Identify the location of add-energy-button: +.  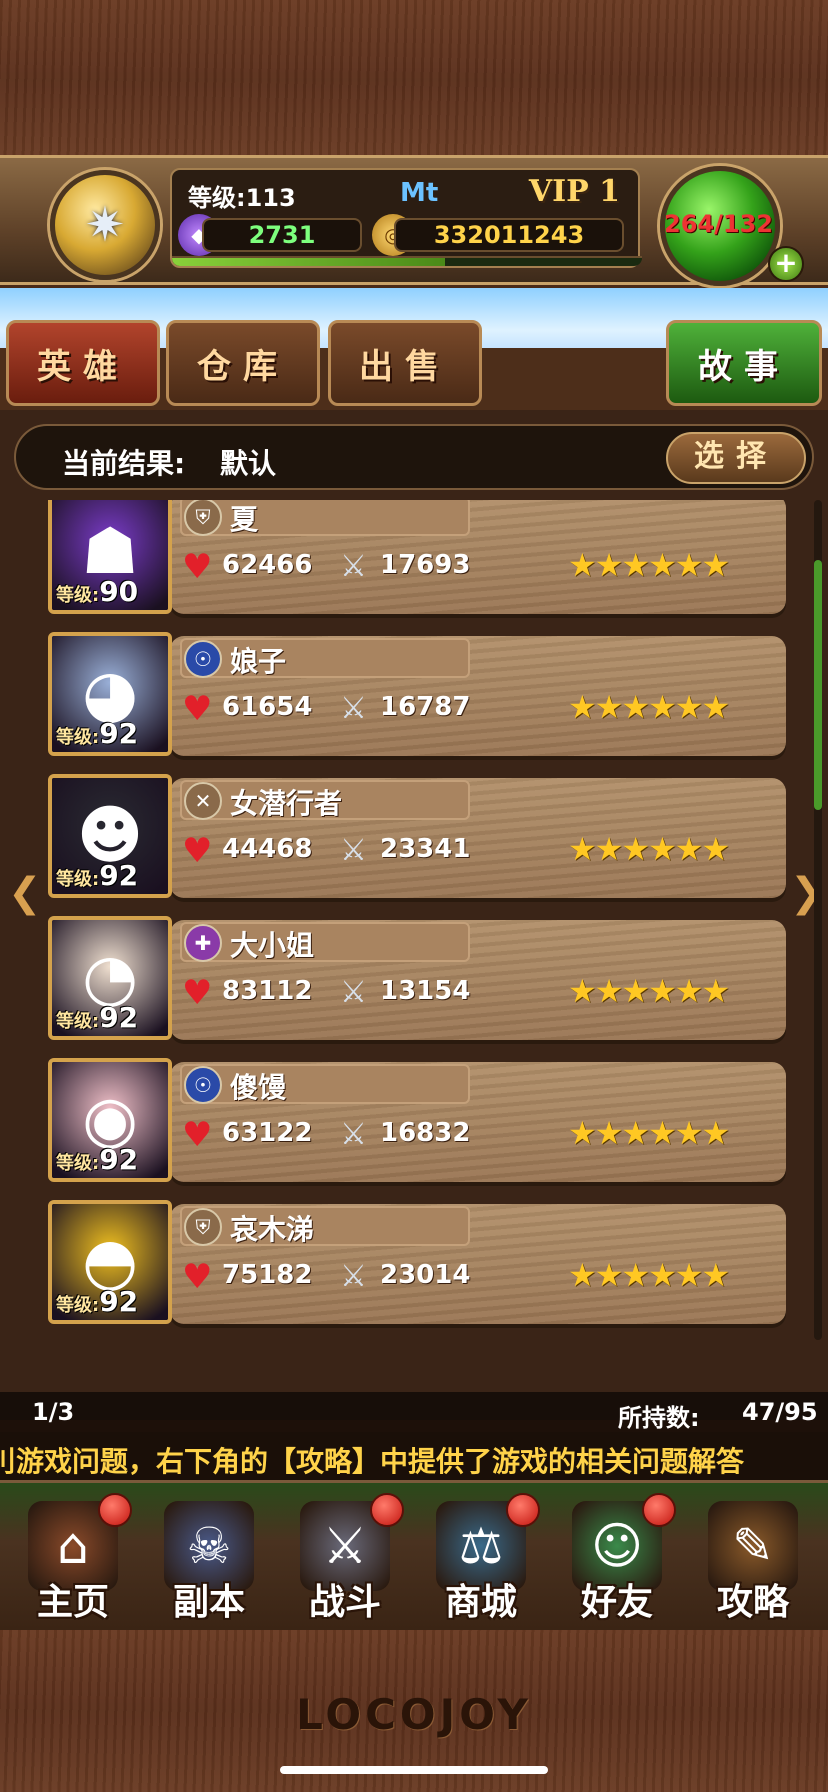
(786, 264).